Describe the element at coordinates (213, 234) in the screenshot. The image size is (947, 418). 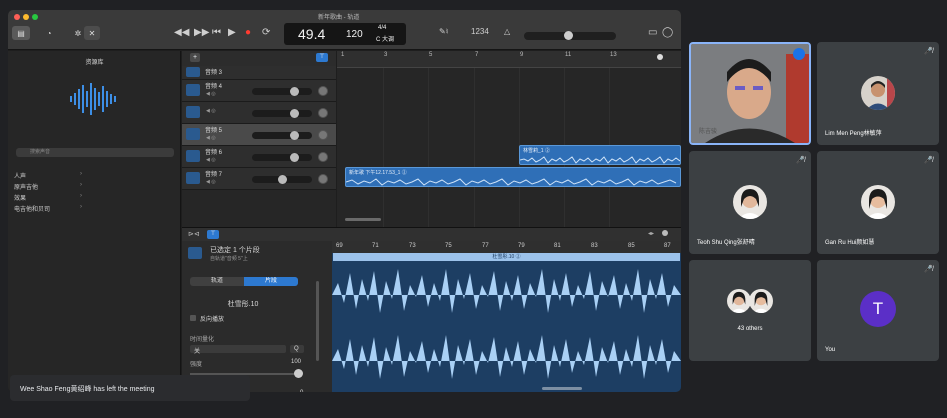
I see `flex-icon: ⊤` at that location.